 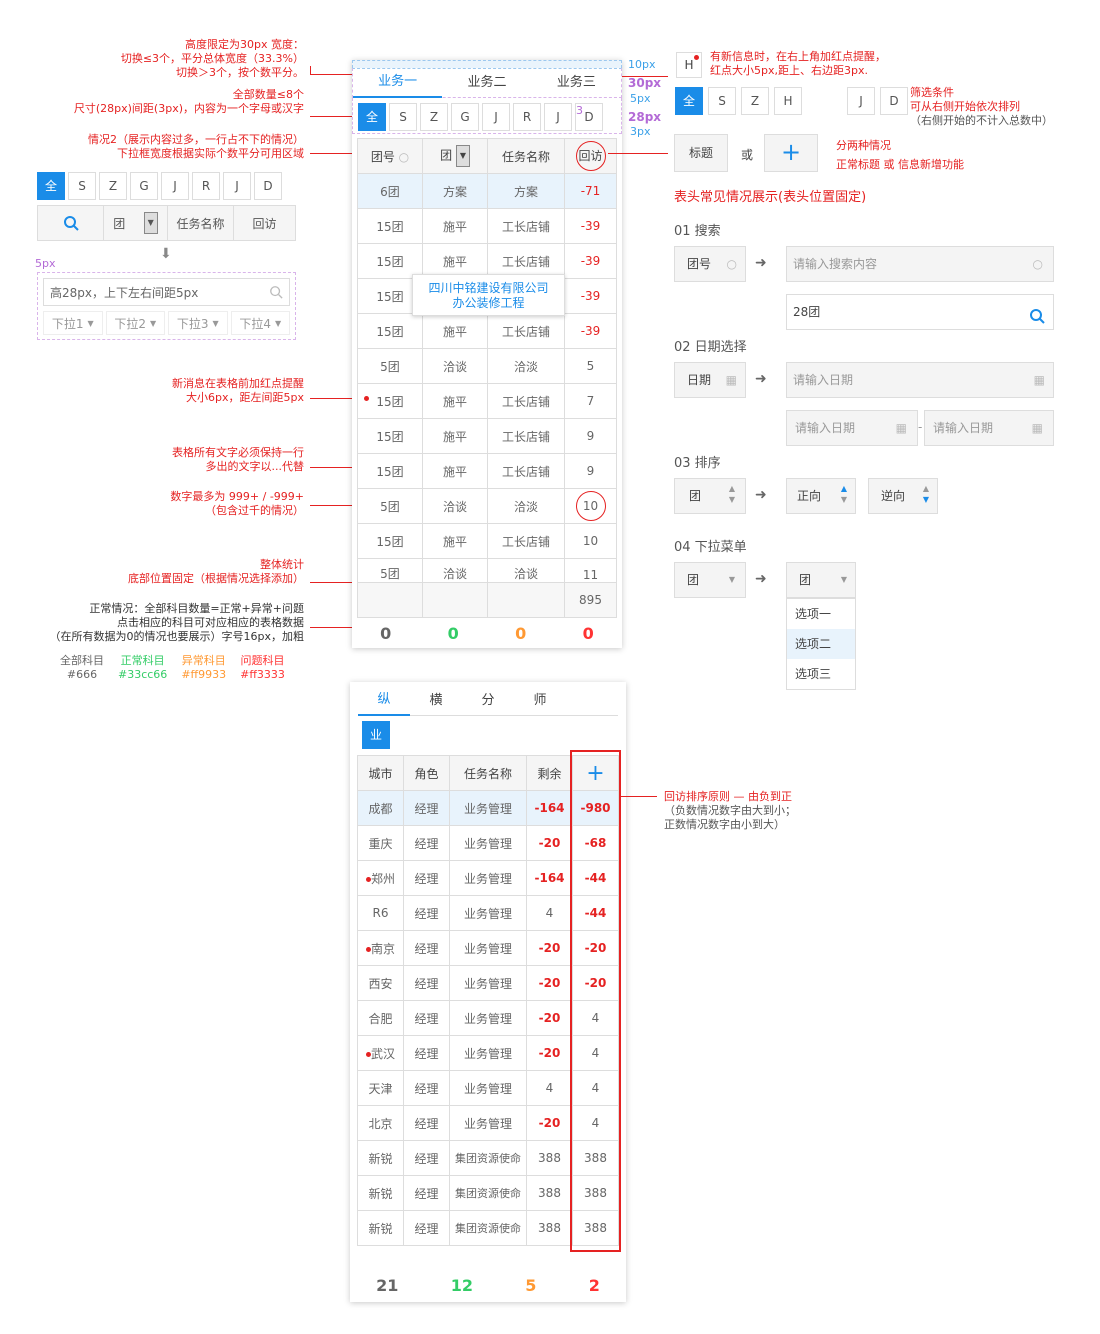 I want to click on search-input: 请输入搜索内容 ○, so click(x=920, y=264).